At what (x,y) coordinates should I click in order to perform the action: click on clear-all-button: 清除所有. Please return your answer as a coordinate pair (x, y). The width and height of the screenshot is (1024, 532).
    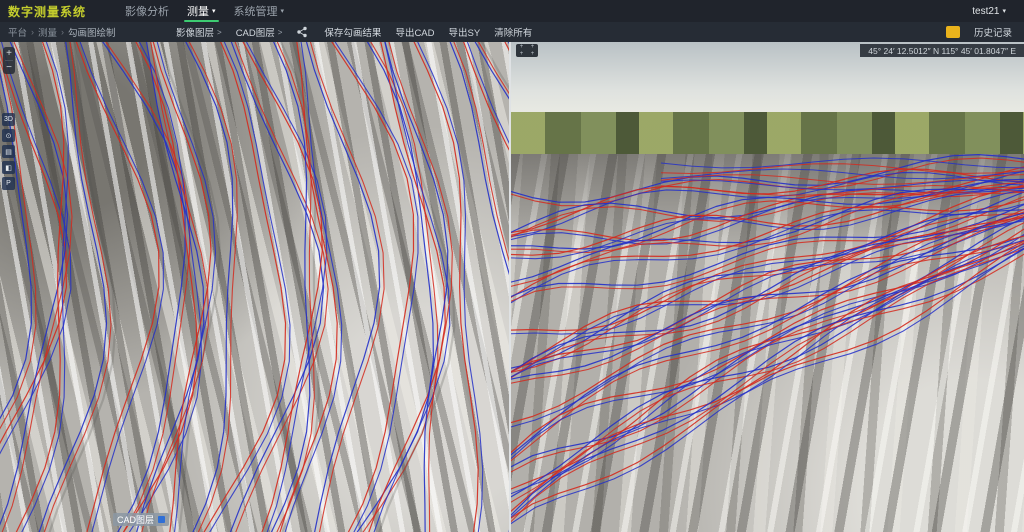
    Looking at the image, I should click on (513, 32).